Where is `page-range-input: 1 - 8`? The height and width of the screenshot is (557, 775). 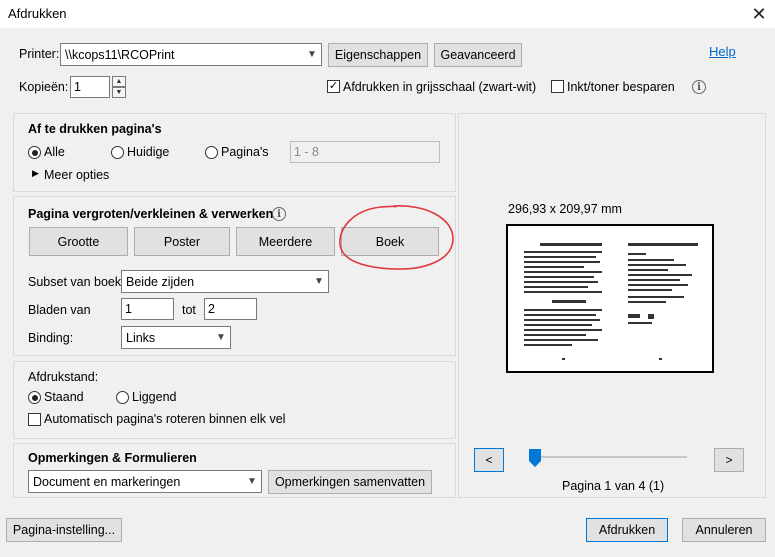 page-range-input: 1 - 8 is located at coordinates (365, 152).